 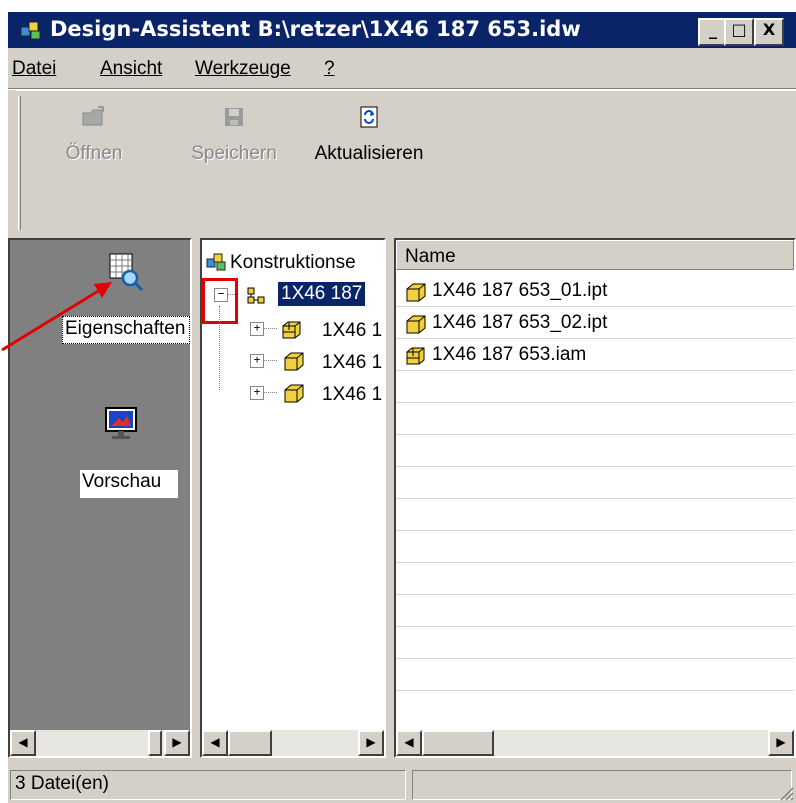 I want to click on resize-grip-icon, so click(x=786, y=793).